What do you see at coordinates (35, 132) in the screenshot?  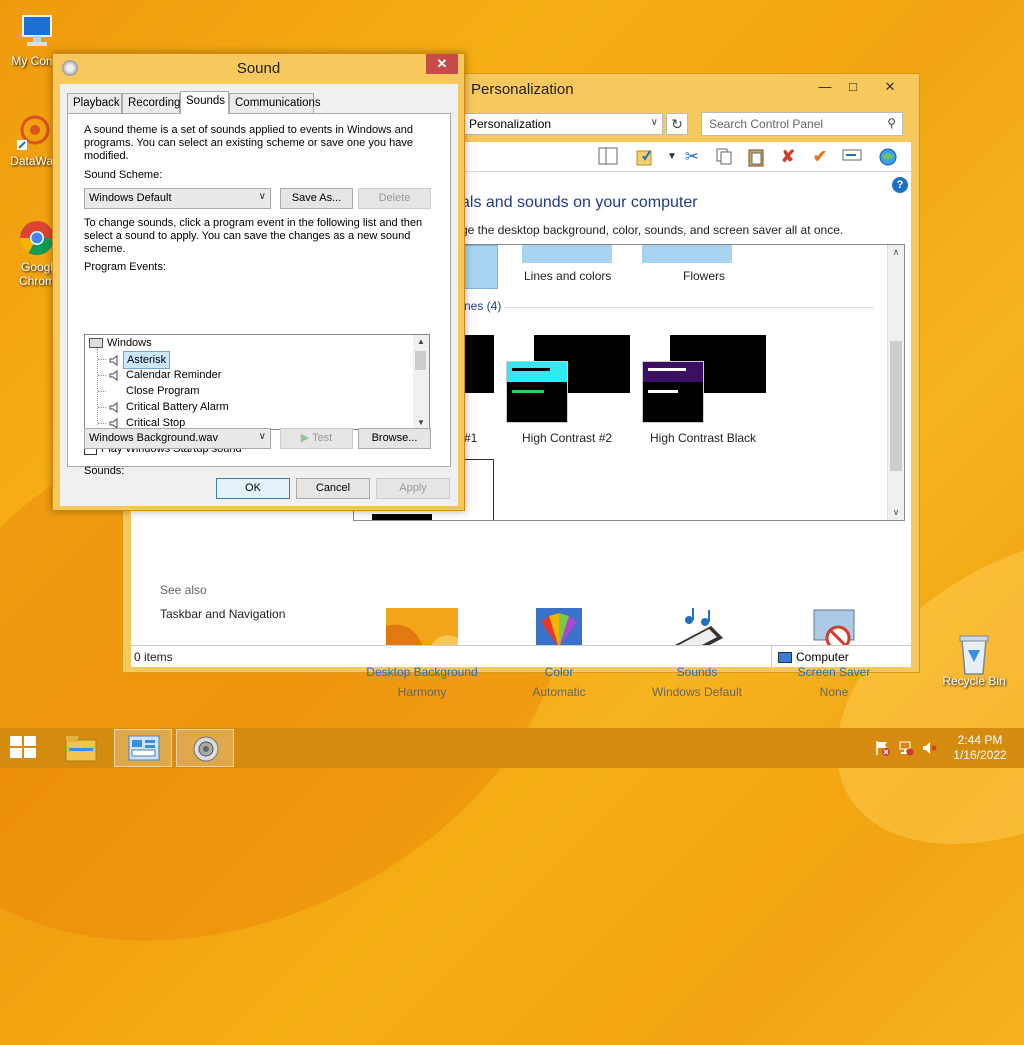 I see `datawag-icon` at bounding box center [35, 132].